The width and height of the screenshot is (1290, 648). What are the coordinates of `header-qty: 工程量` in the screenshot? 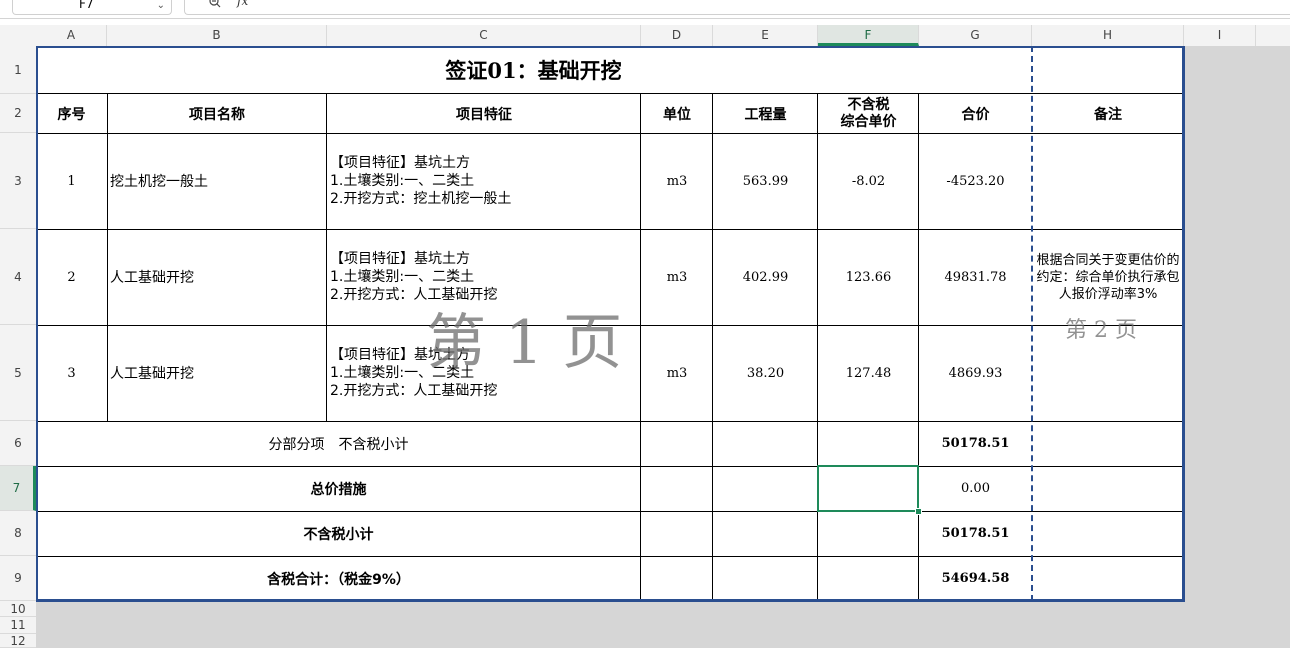 It's located at (765, 113).